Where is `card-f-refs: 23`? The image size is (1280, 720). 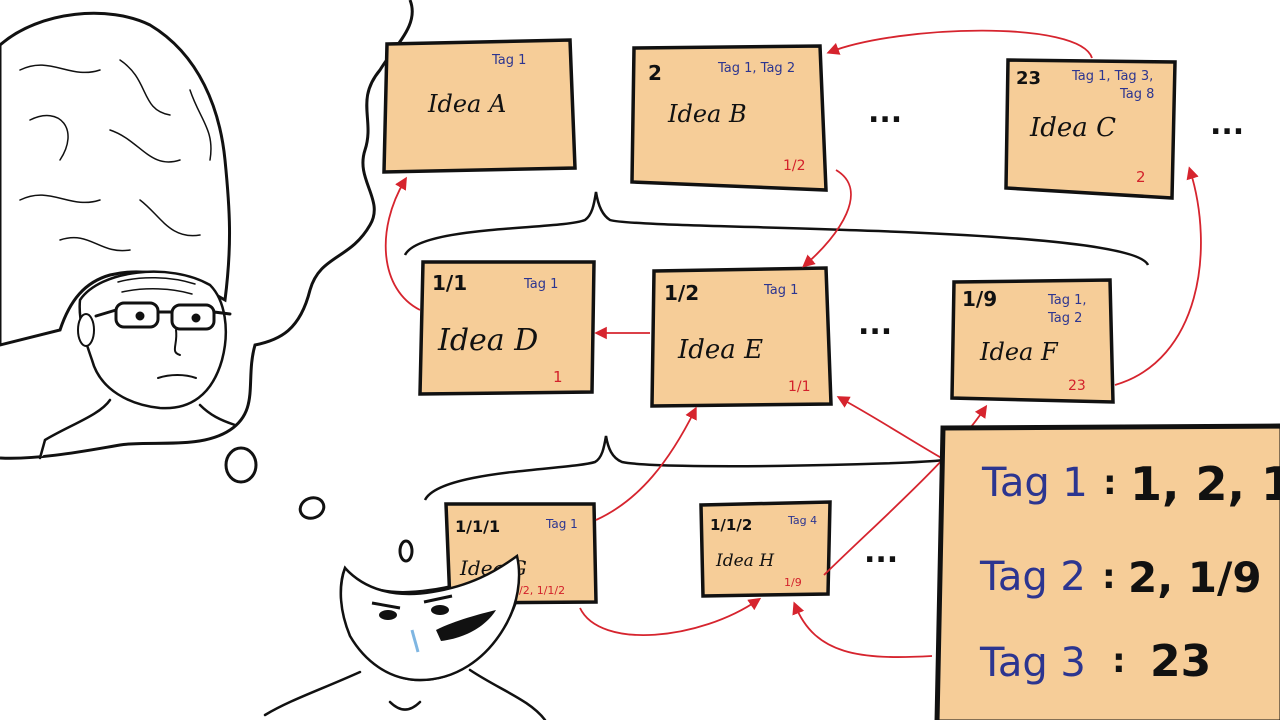
card-f-refs: 23 is located at coordinates (1077, 386).